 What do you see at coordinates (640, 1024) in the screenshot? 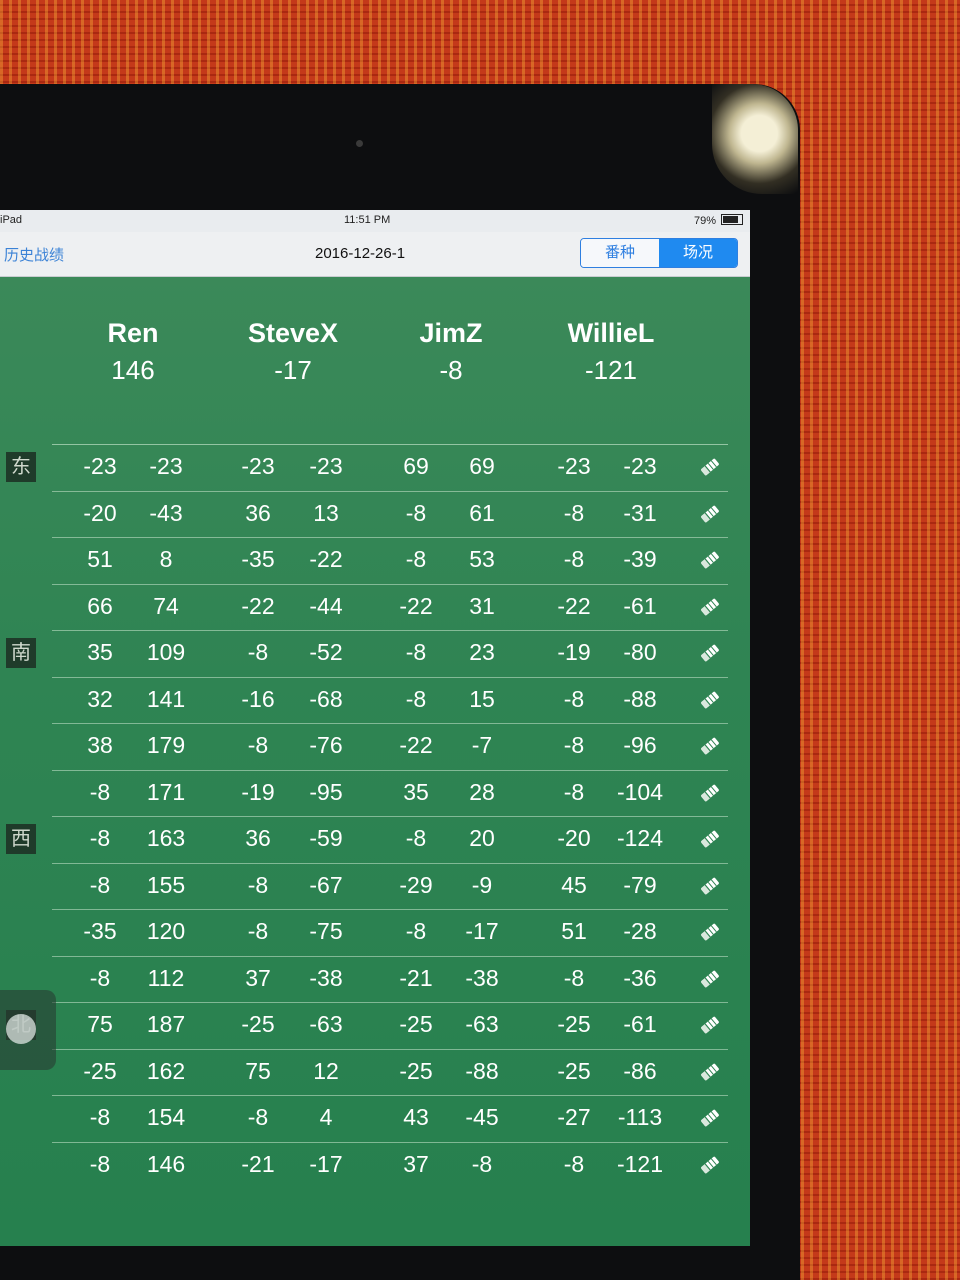
I see `running-total-cell: -61` at bounding box center [640, 1024].